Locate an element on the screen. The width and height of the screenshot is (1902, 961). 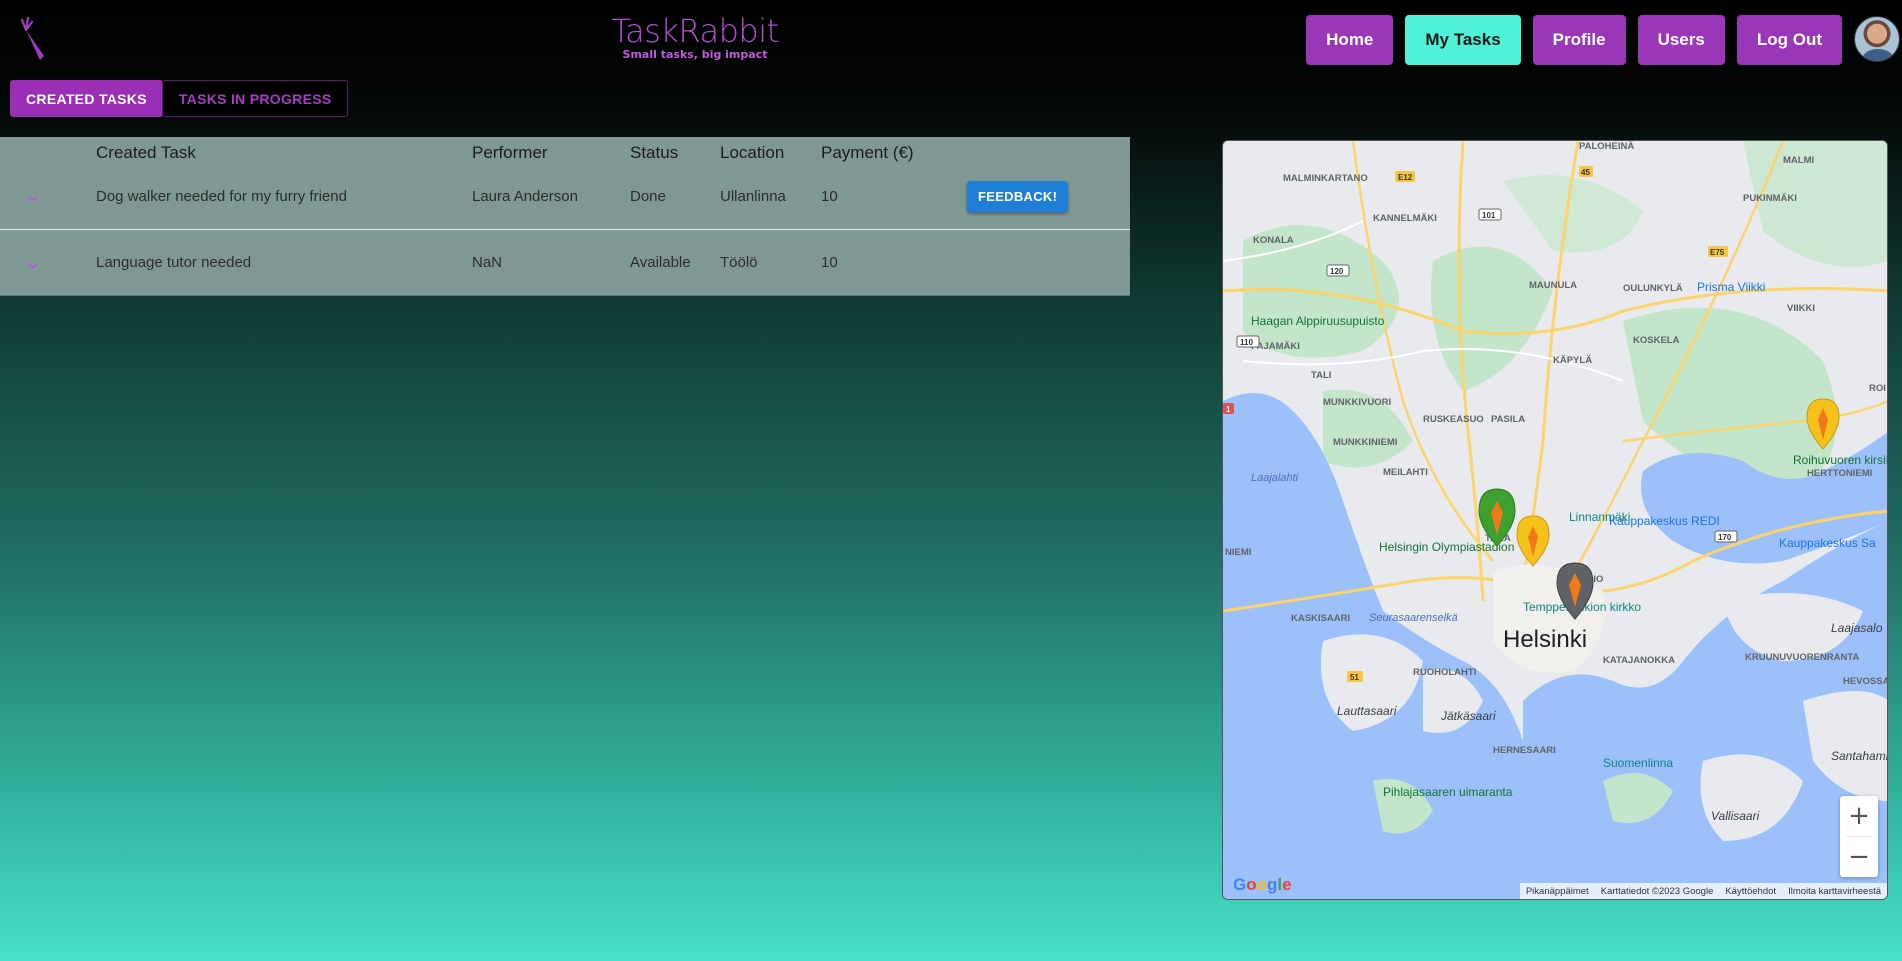
profile-button: Profile is located at coordinates (1579, 40).